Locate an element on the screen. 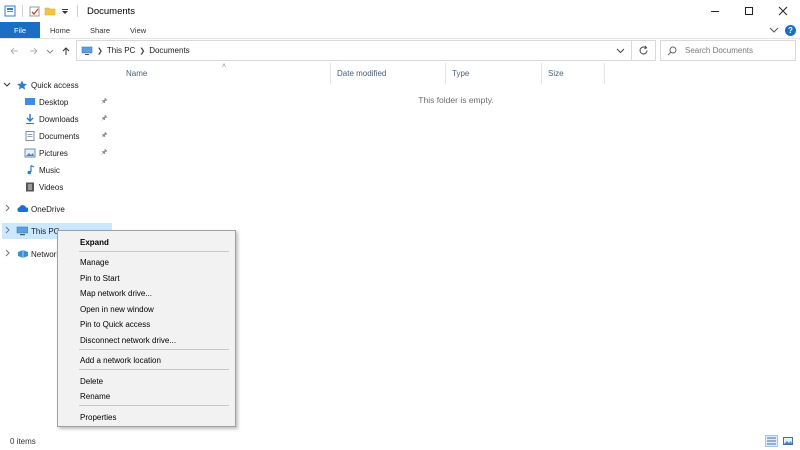 The width and height of the screenshot is (800, 450). menu-item-open-in-new-window: Open in new window is located at coordinates (117, 309).